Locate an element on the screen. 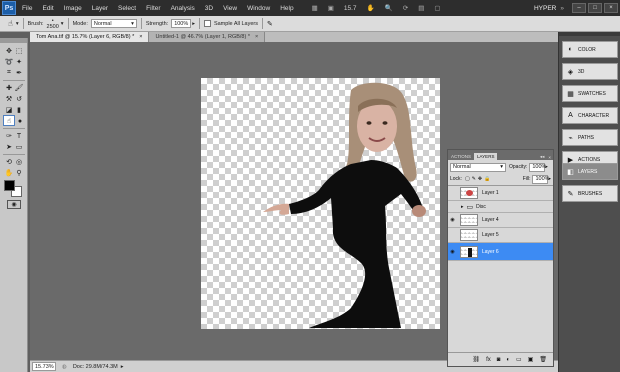 This screenshot has width=620, height=372. tab-untitled-1: Untitled-1 @ 46.7% (Layer 1, RGB/8) * × is located at coordinates (207, 37).